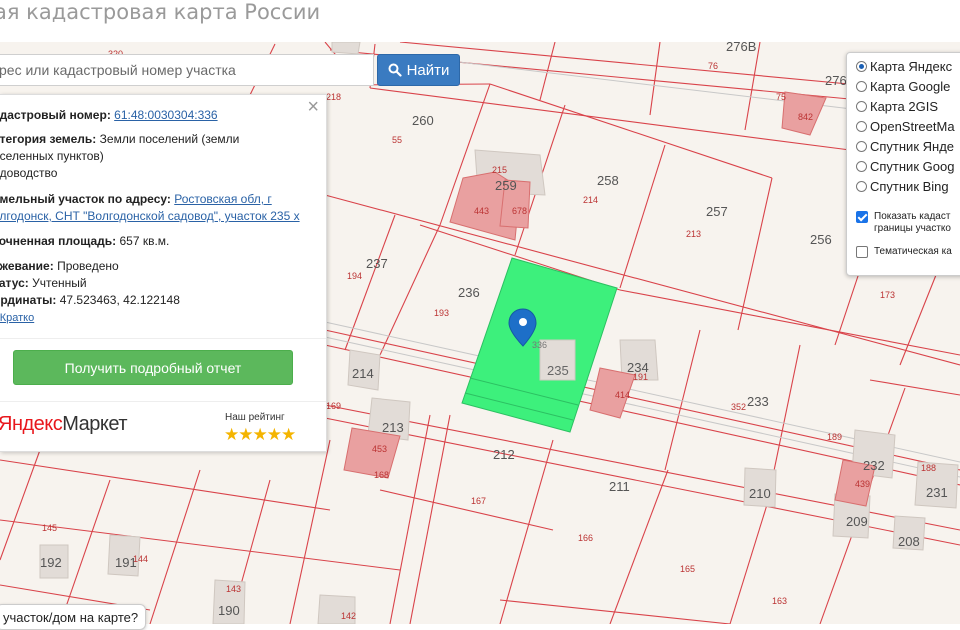 The image size is (960, 630). What do you see at coordinates (441, 313) in the screenshot?
I see `plot-number: 193` at bounding box center [441, 313].